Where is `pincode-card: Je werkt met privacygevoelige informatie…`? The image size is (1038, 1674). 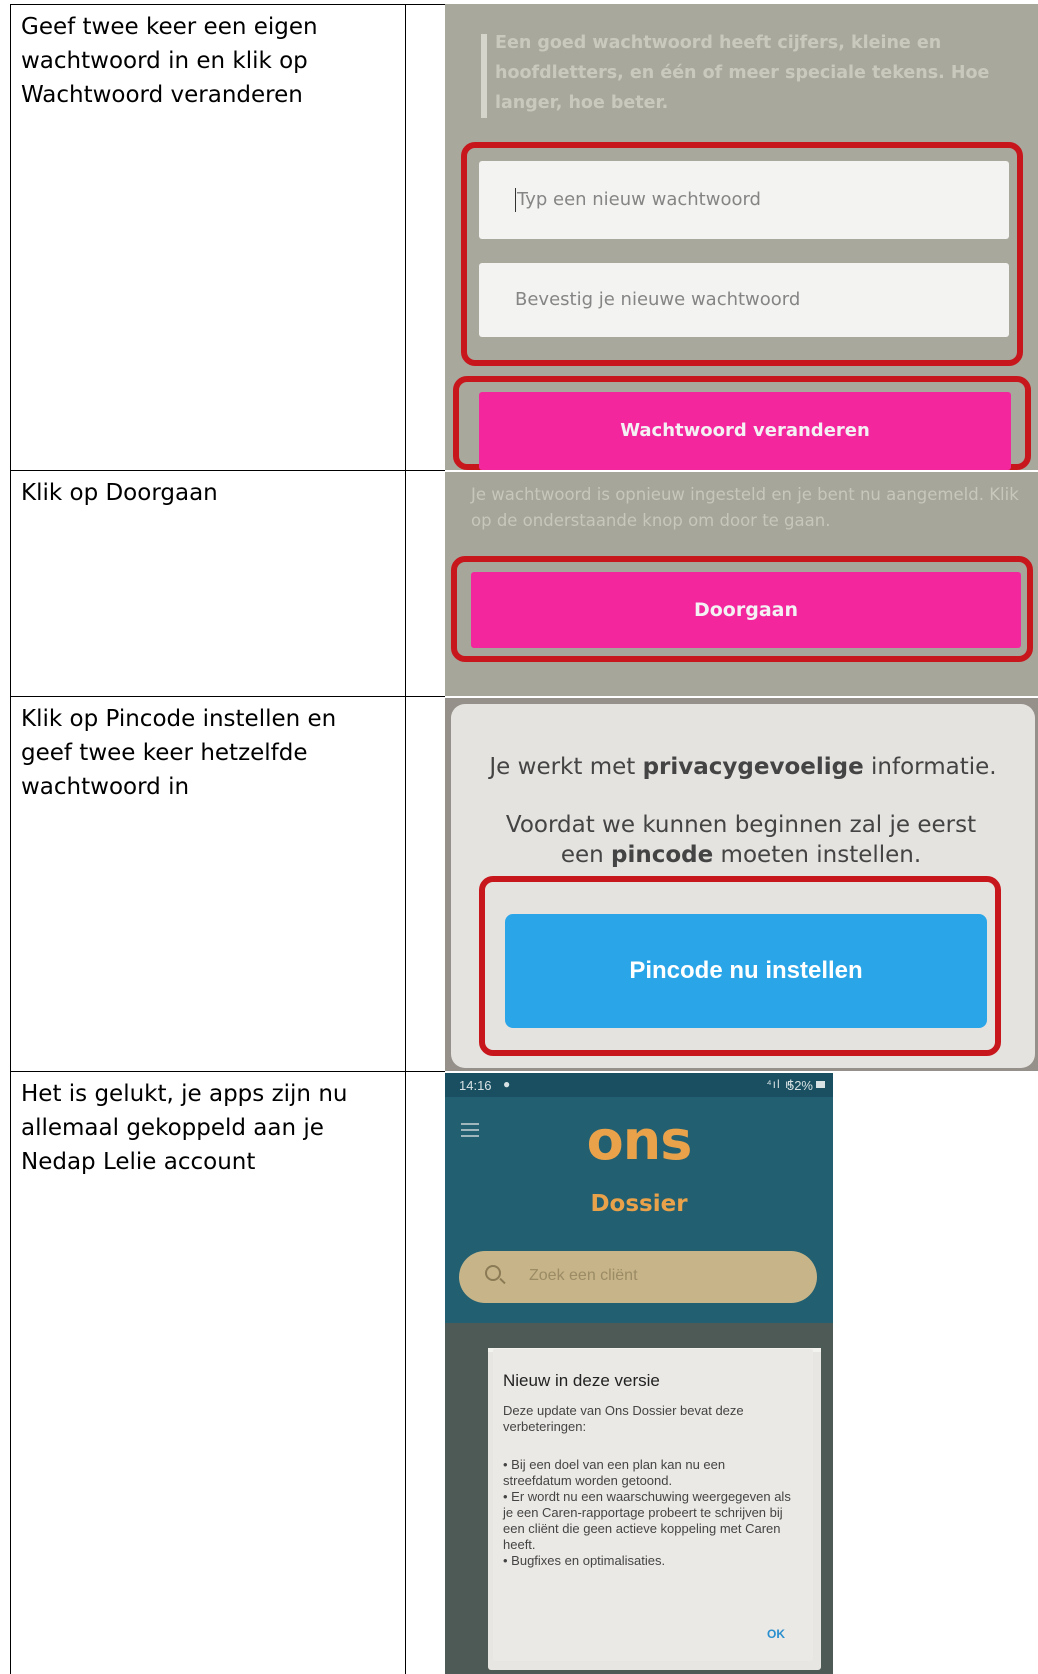 pincode-card: Je werkt met privacygevoelige informatie… is located at coordinates (743, 886).